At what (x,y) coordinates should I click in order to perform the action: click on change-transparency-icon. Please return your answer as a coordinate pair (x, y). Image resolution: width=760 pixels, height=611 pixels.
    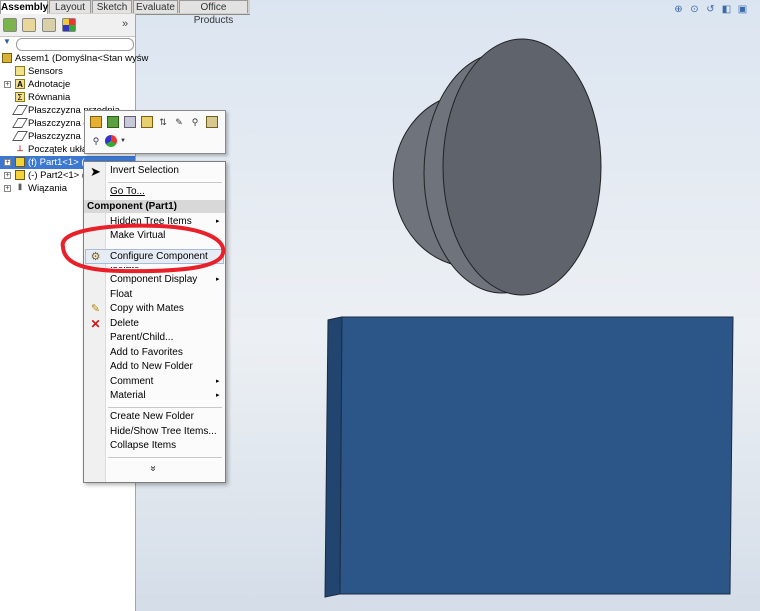
    Looking at the image, I should click on (147, 122).